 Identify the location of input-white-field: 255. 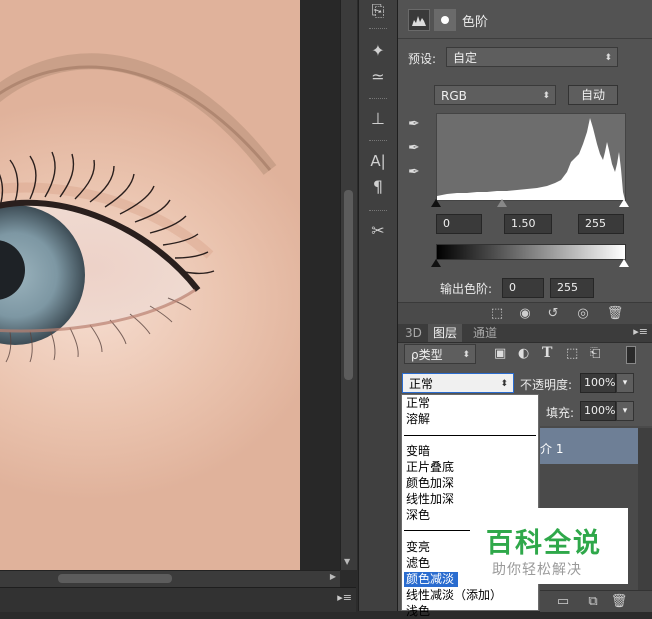
(601, 224).